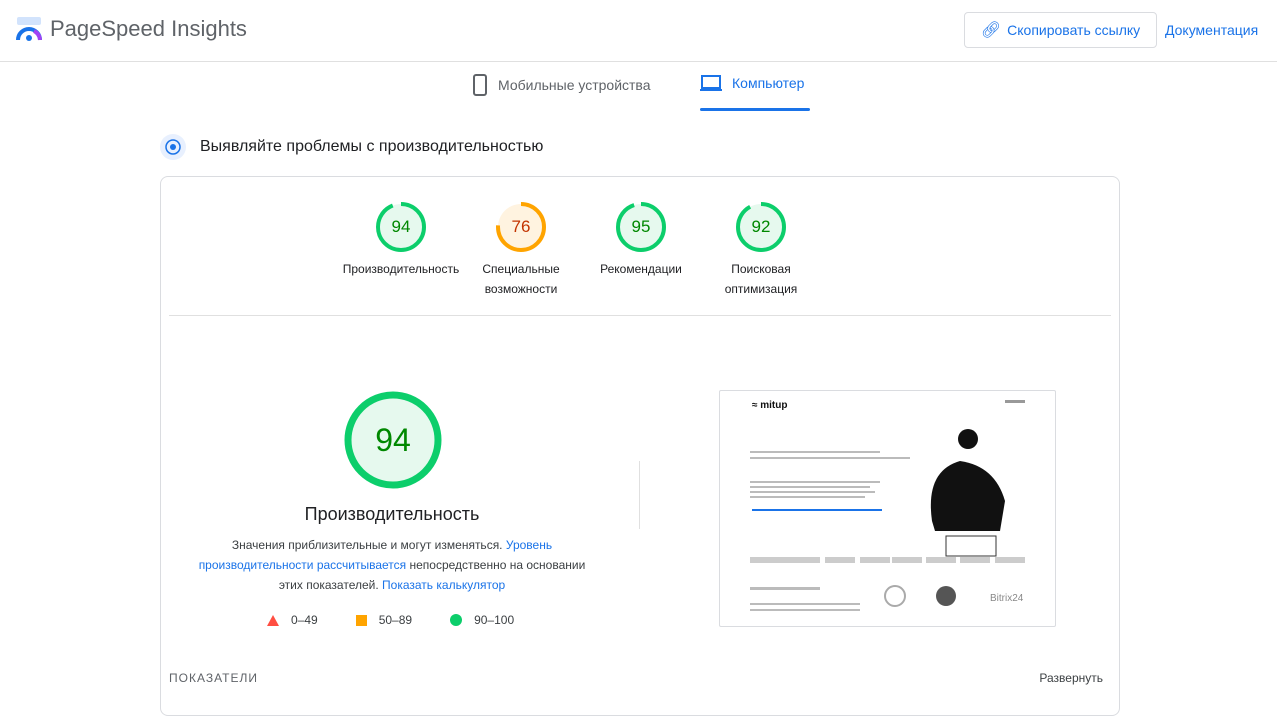 The image size is (1277, 716). Describe the element at coordinates (887, 508) in the screenshot. I see `page-screenshot: ≈ mitup Bitrix24` at that location.